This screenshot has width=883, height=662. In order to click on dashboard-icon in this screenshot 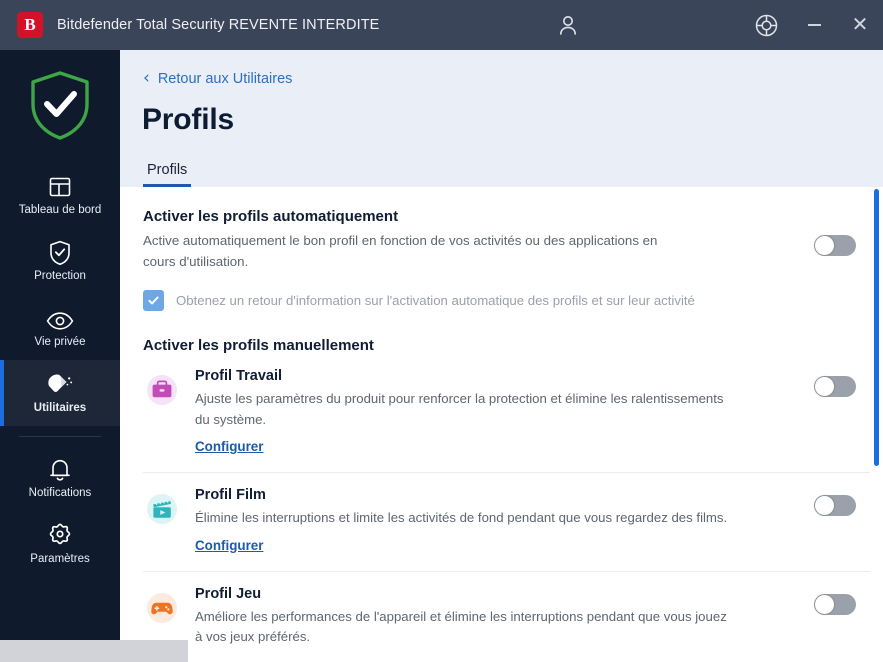, I will do `click(60, 186)`.